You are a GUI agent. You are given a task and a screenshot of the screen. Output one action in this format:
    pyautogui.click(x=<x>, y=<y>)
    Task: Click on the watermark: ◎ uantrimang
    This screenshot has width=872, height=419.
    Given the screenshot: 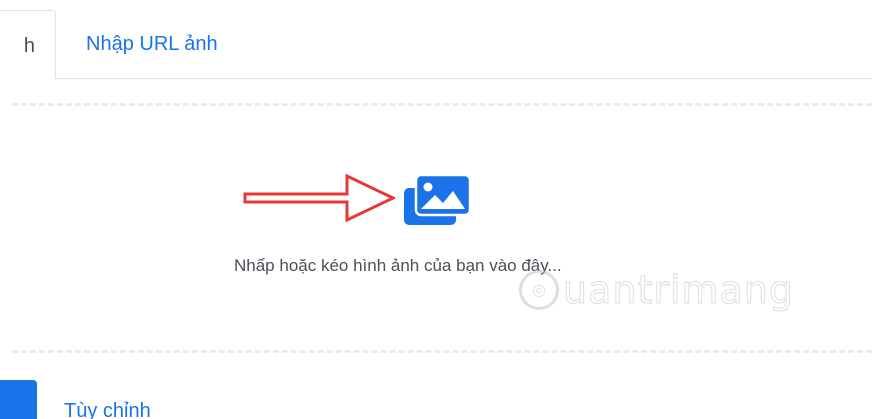 What is the action you would take?
    pyautogui.click(x=656, y=290)
    